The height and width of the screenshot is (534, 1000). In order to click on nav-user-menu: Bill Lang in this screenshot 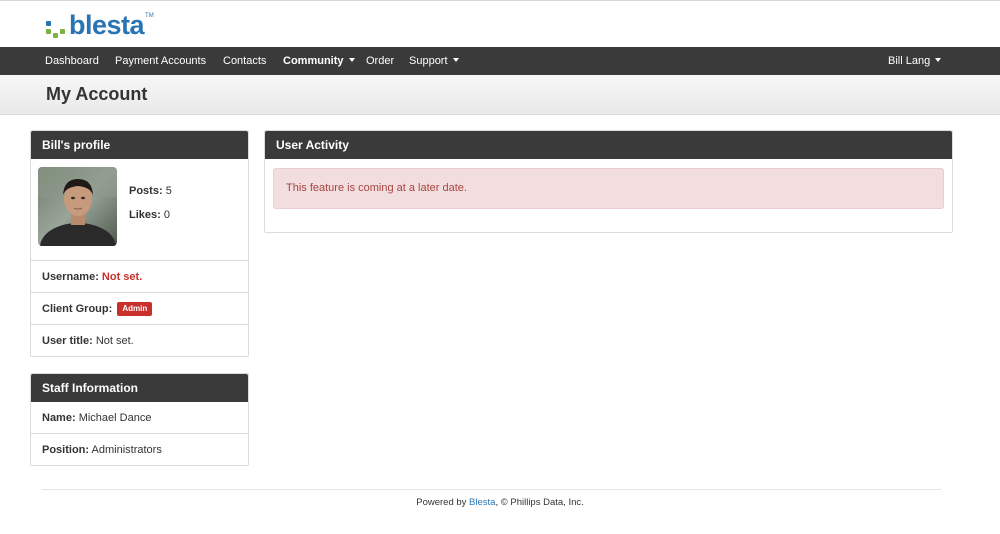, I will do `click(915, 61)`.